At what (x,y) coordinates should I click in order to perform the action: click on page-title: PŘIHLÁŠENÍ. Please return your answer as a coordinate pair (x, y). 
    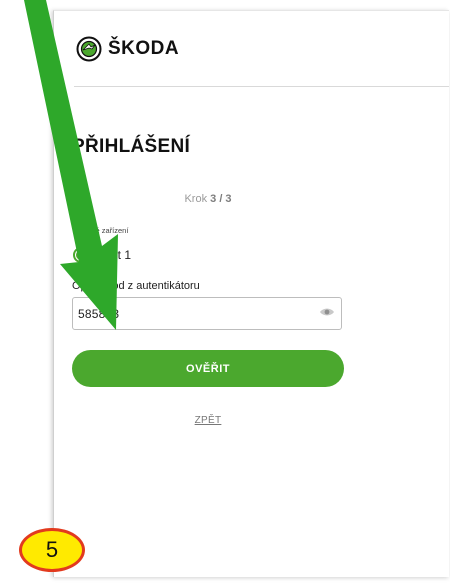
    Looking at the image, I should click on (131, 146).